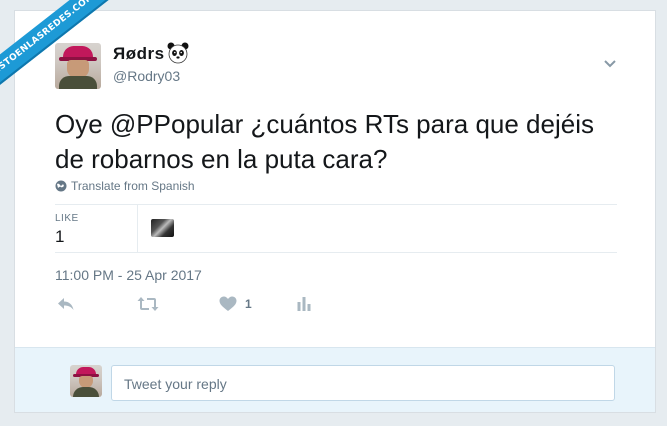 The width and height of the screenshot is (667, 426). Describe the element at coordinates (86, 381) in the screenshot. I see `current-user-avatar` at that location.